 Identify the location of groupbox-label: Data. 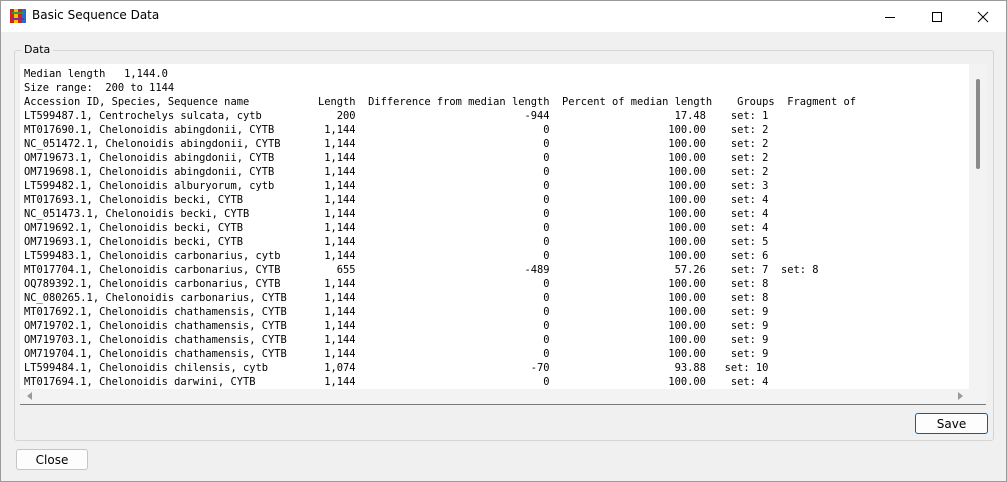
(37, 49).